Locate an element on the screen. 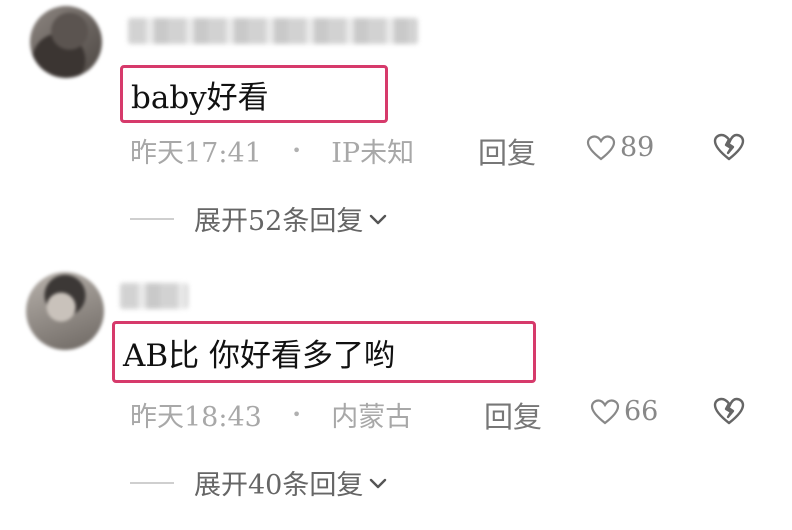 The image size is (792, 530). expand-replies-button: 展开52条回复 is located at coordinates (259, 218).